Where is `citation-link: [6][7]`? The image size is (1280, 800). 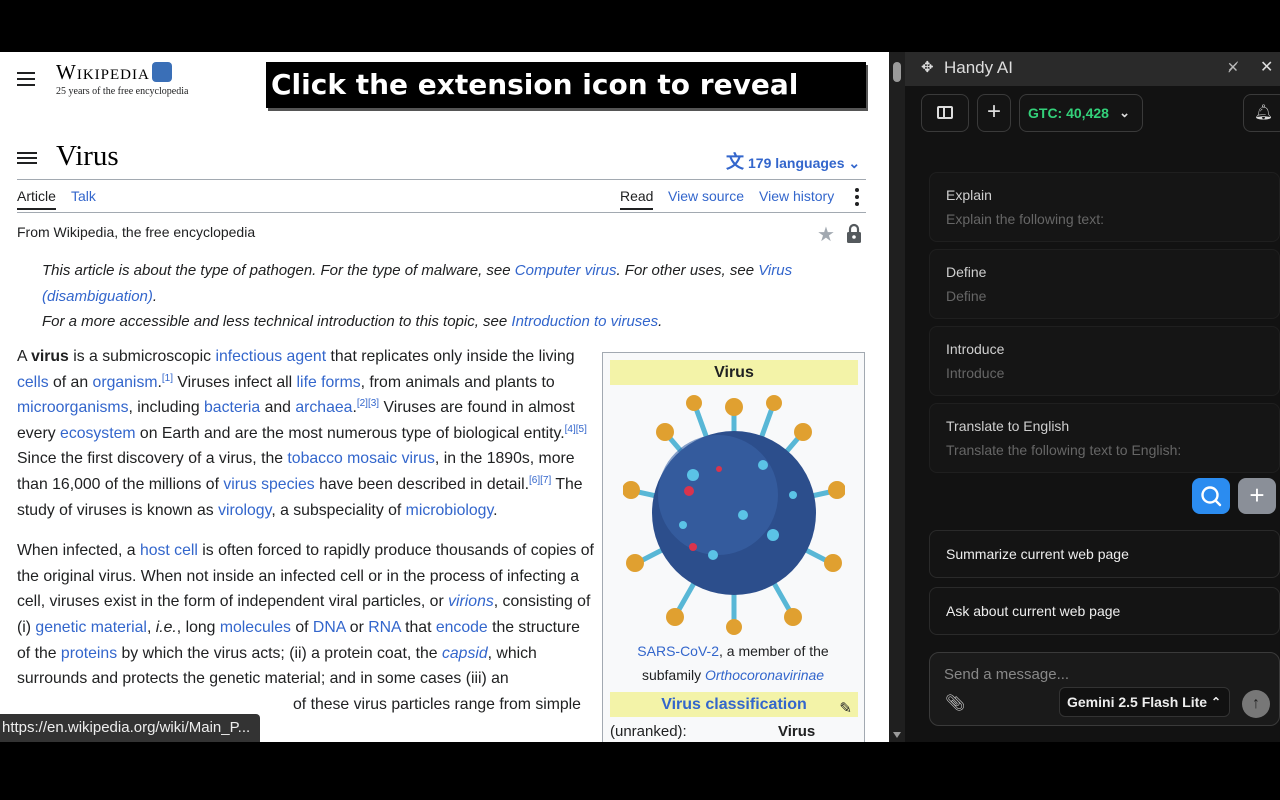 citation-link: [6][7] is located at coordinates (540, 480).